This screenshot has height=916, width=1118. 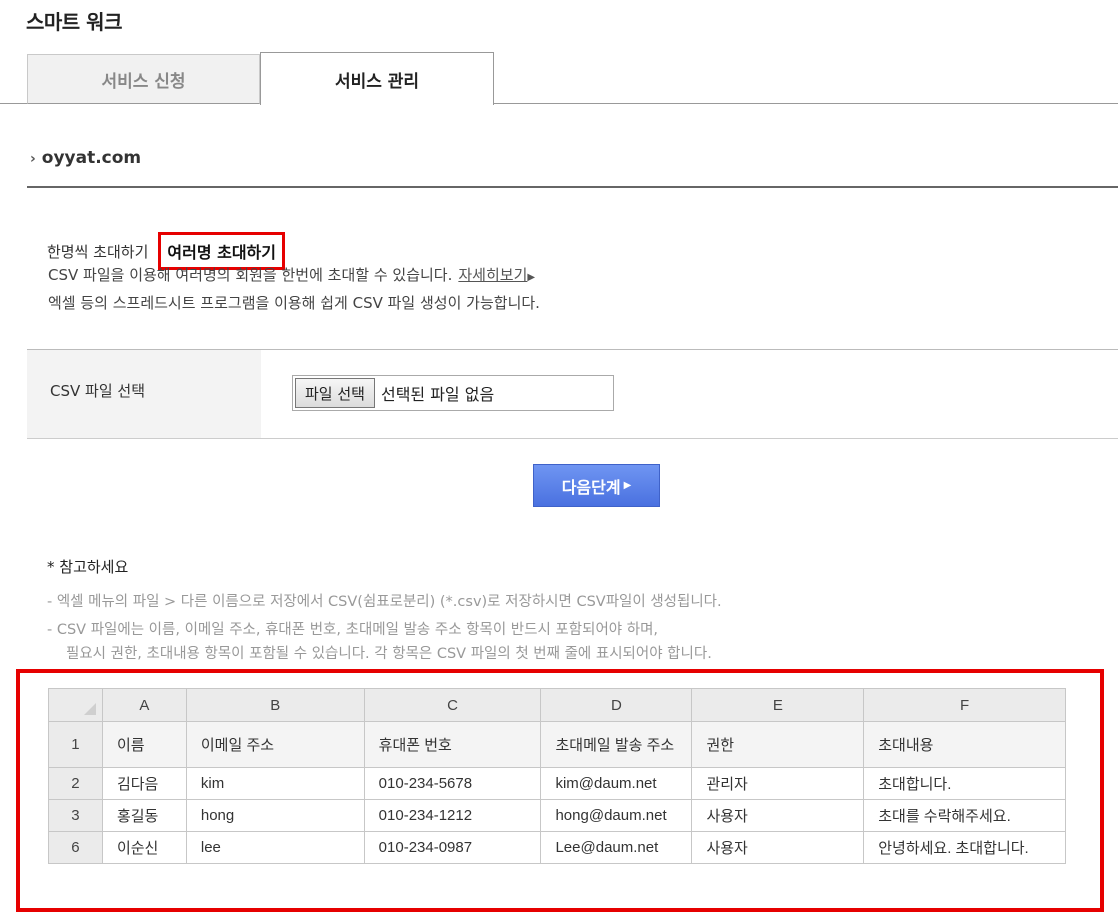 I want to click on section-divider, so click(x=572, y=187).